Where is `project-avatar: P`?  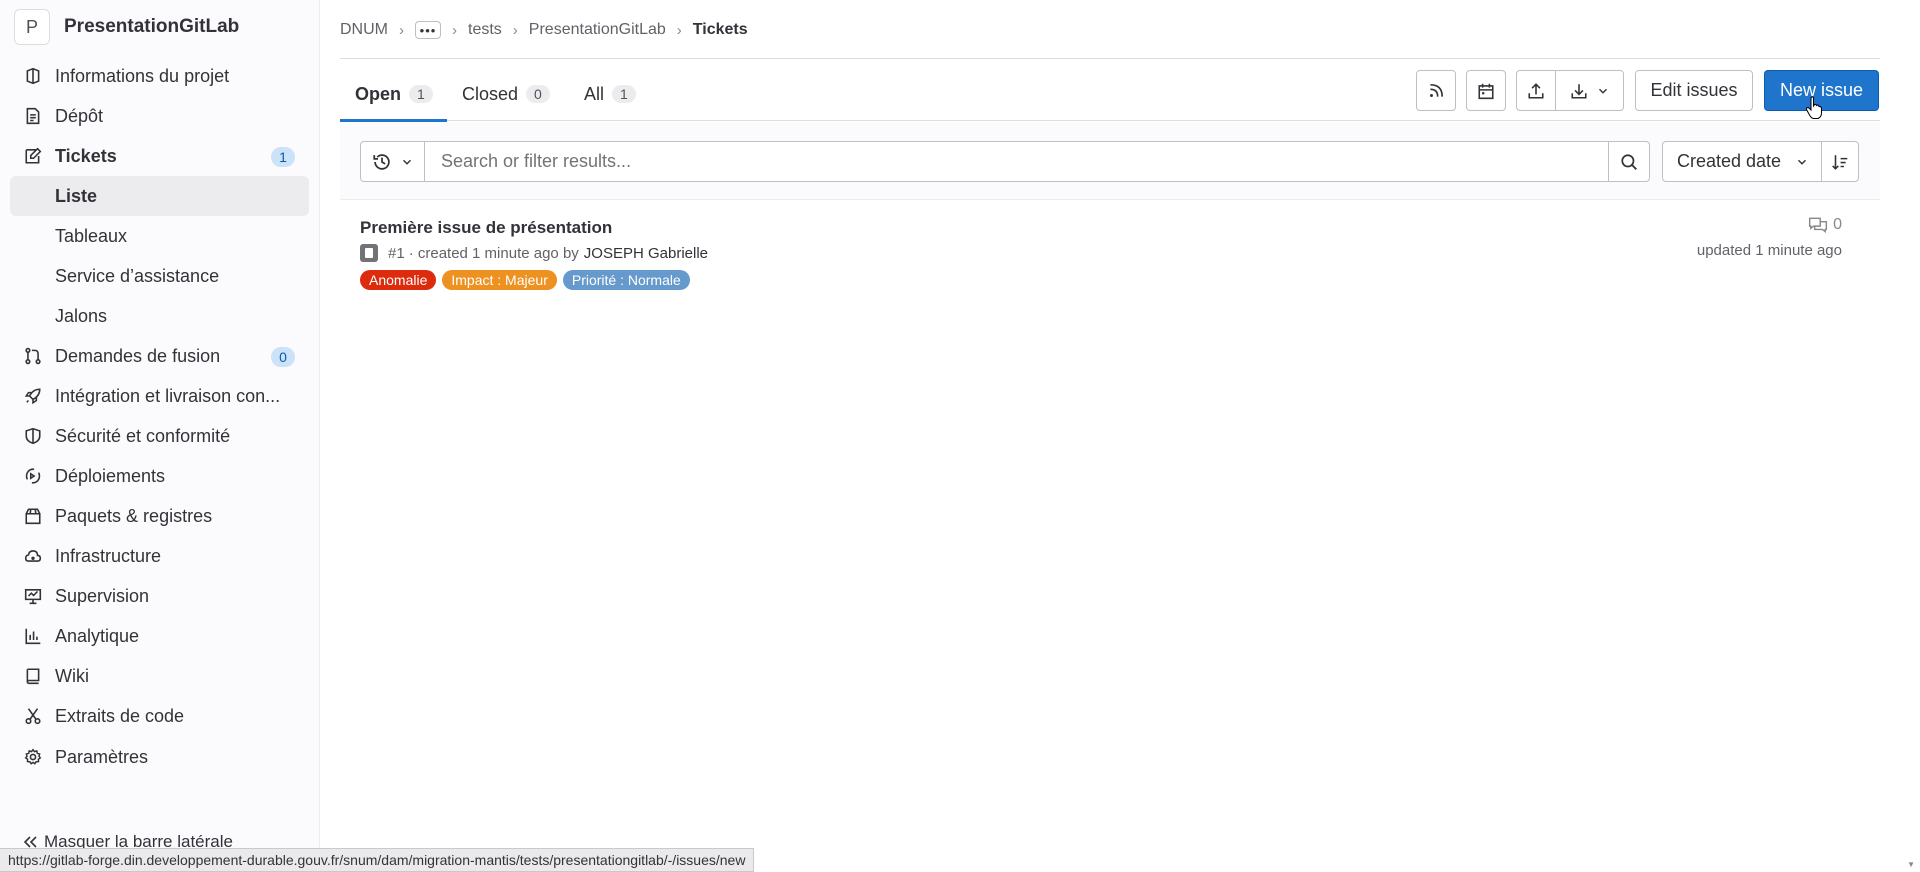 project-avatar: P is located at coordinates (32, 27).